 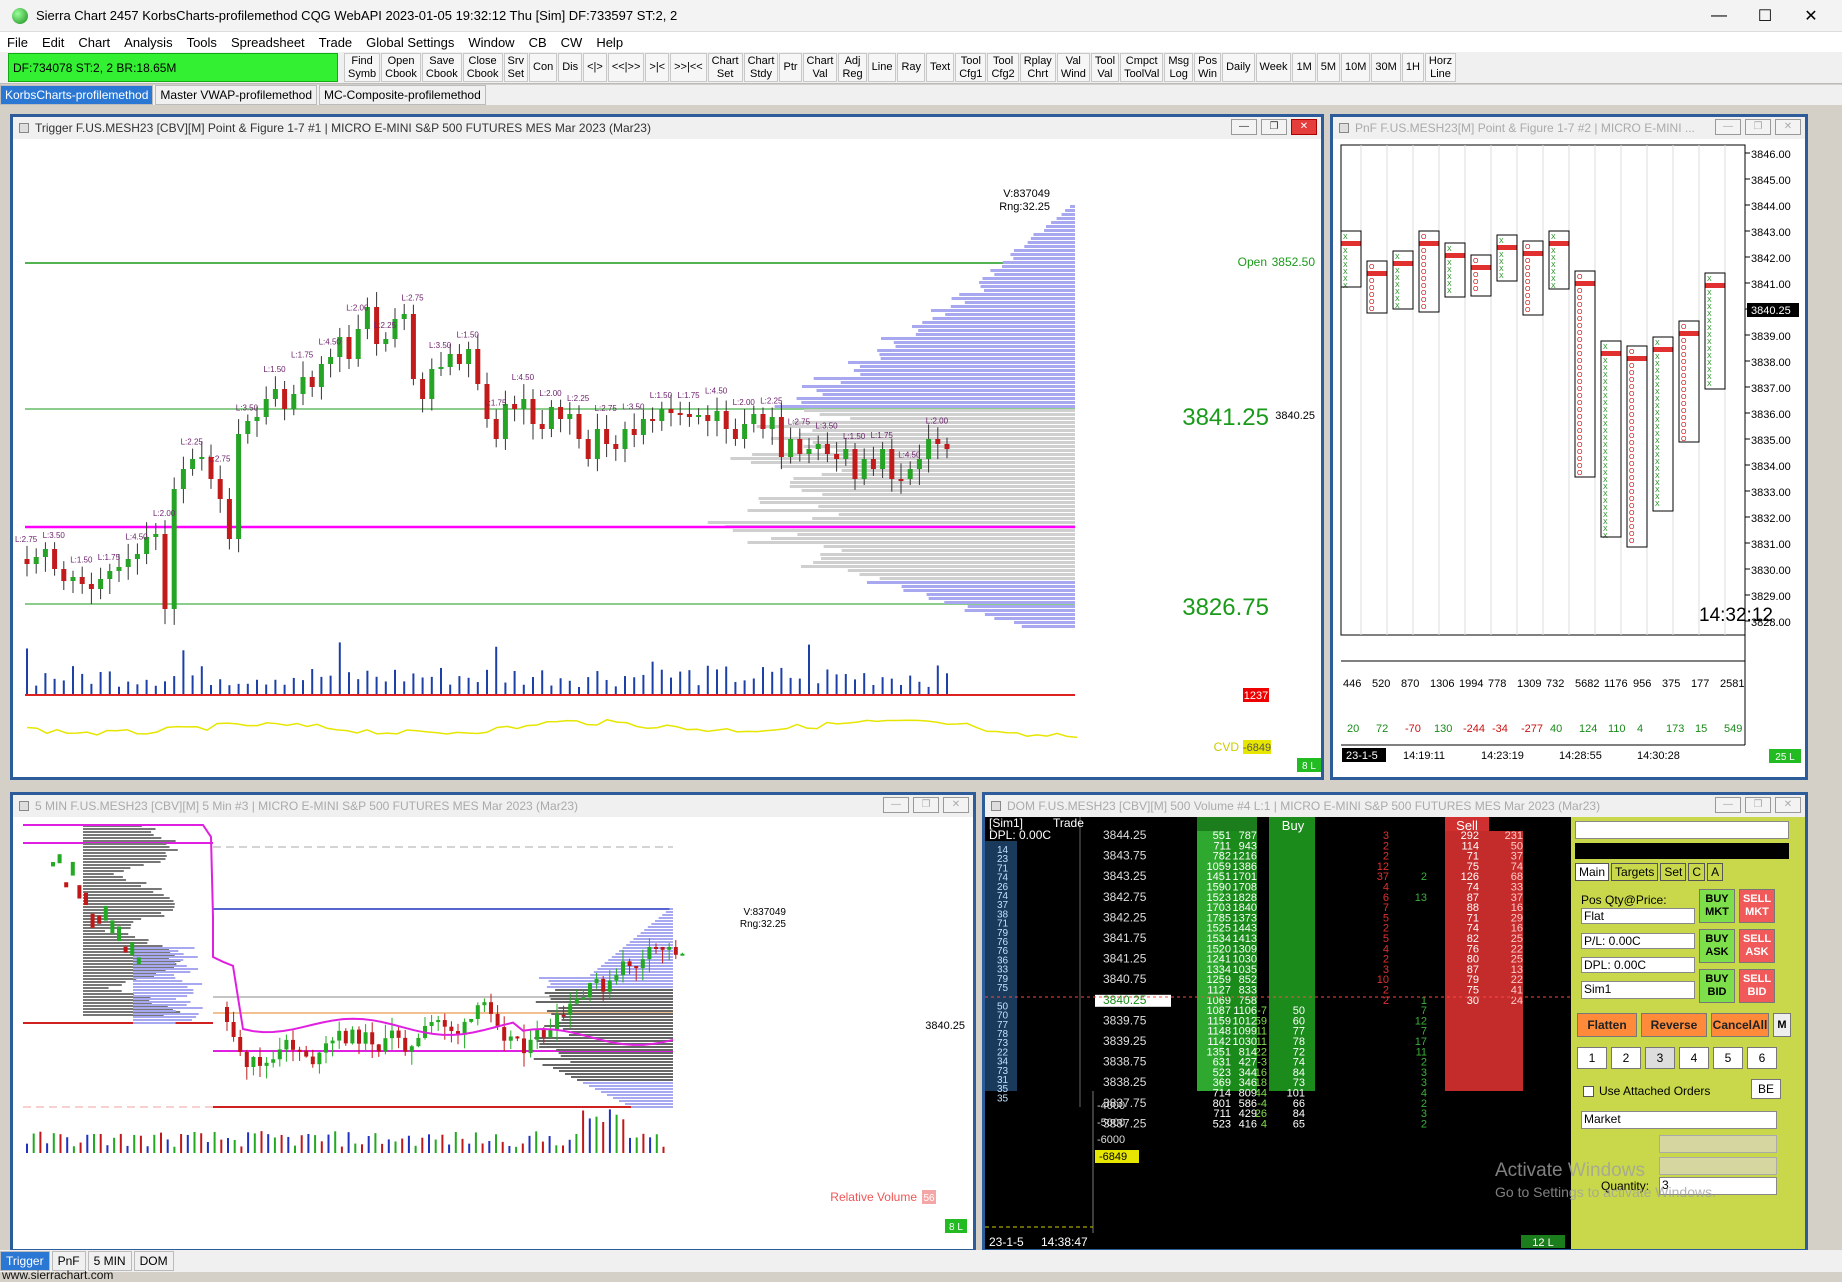 What do you see at coordinates (911, 67) in the screenshot?
I see `toolbar-button-ray: Ray` at bounding box center [911, 67].